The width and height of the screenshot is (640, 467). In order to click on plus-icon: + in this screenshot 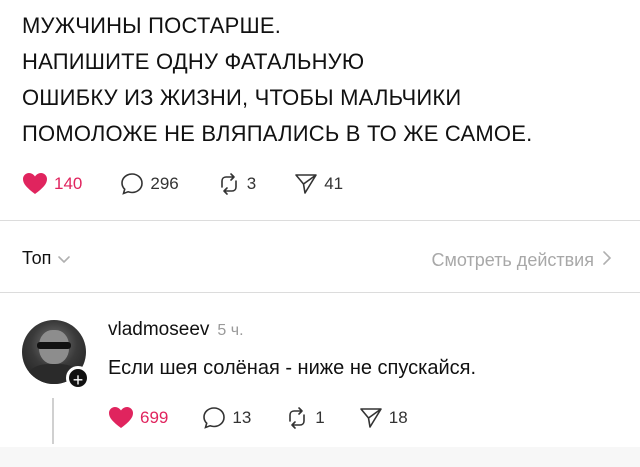, I will do `click(78, 380)`.